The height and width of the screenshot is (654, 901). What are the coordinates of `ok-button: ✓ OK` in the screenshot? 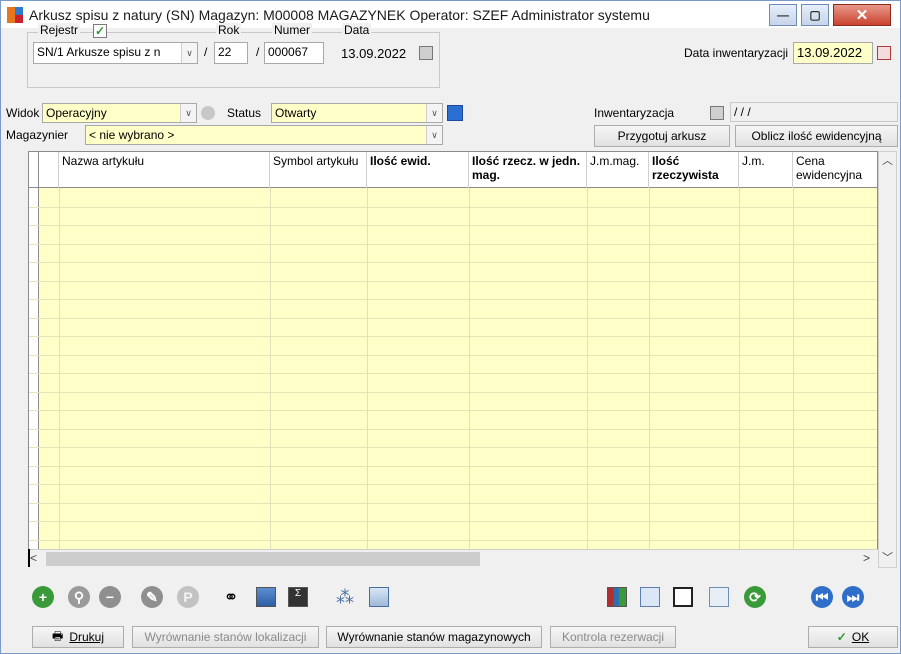 It's located at (853, 637).